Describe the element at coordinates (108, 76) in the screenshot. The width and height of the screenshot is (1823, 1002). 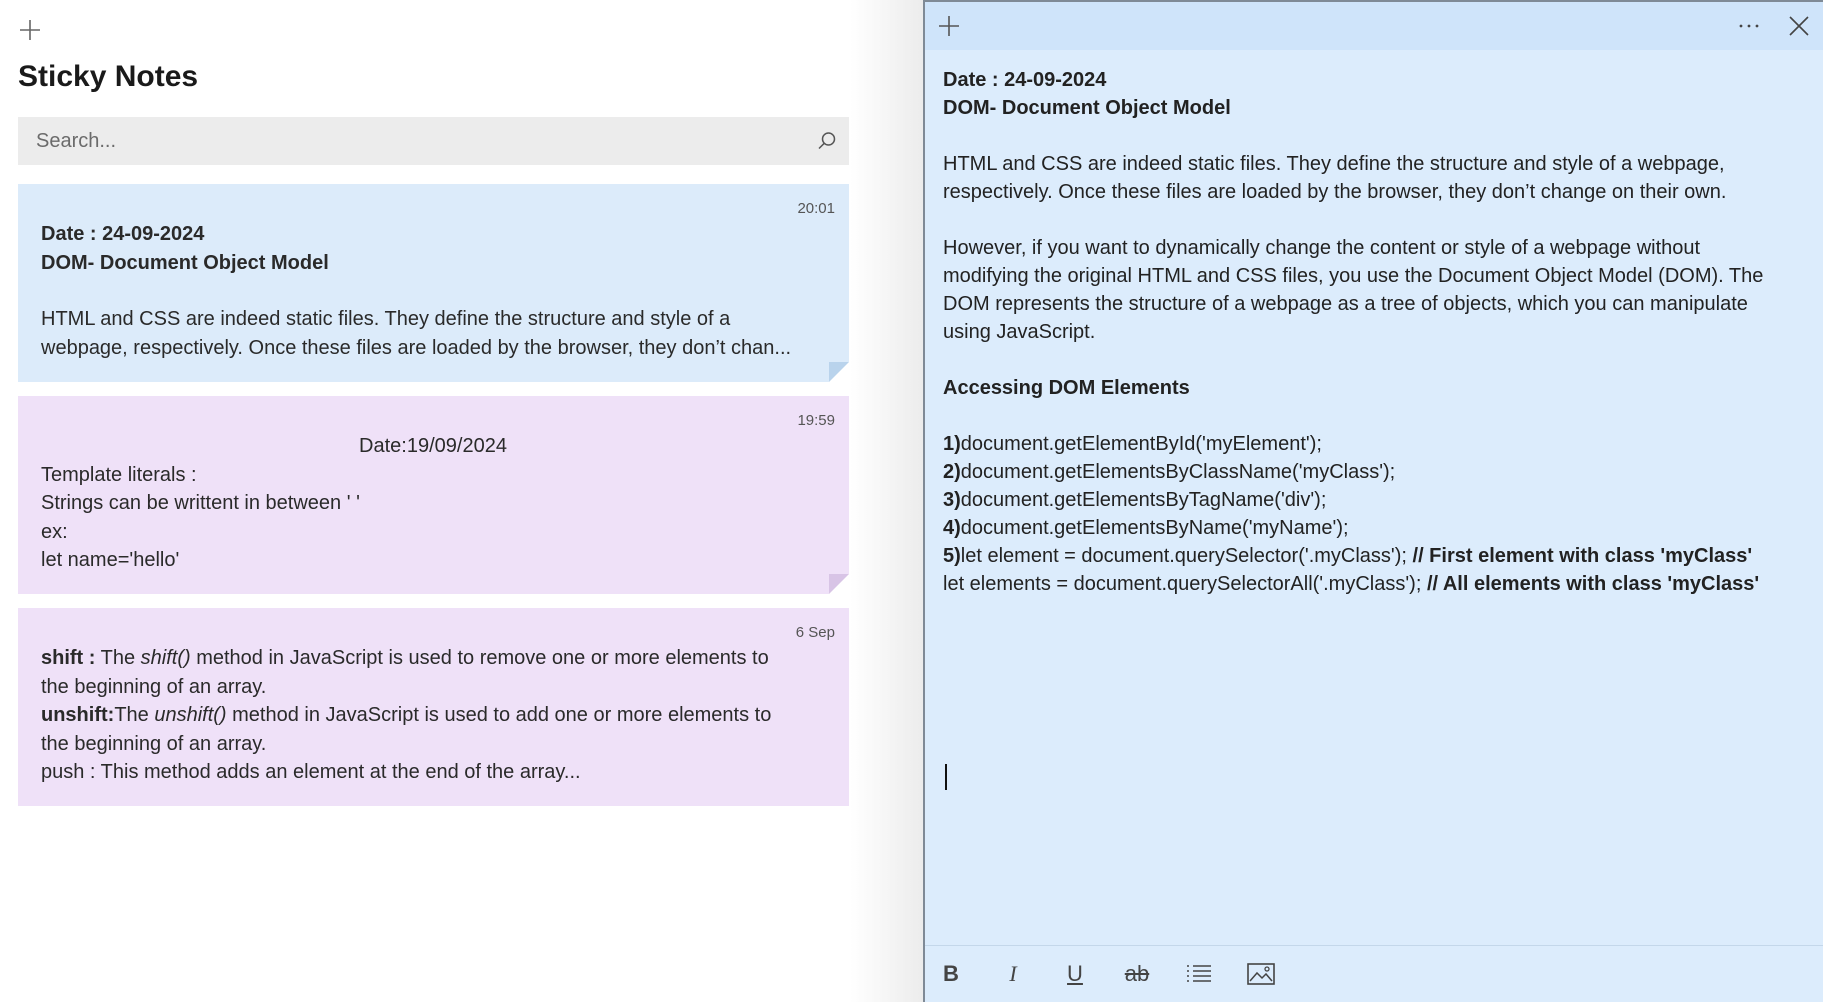
I see `app-title: Sticky Notes` at that location.